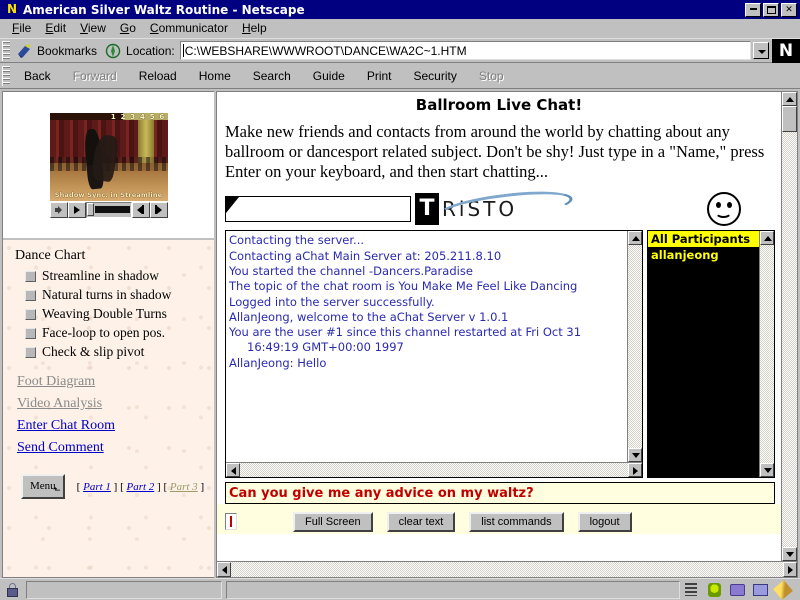  I want to click on component-bar, so click(740, 590).